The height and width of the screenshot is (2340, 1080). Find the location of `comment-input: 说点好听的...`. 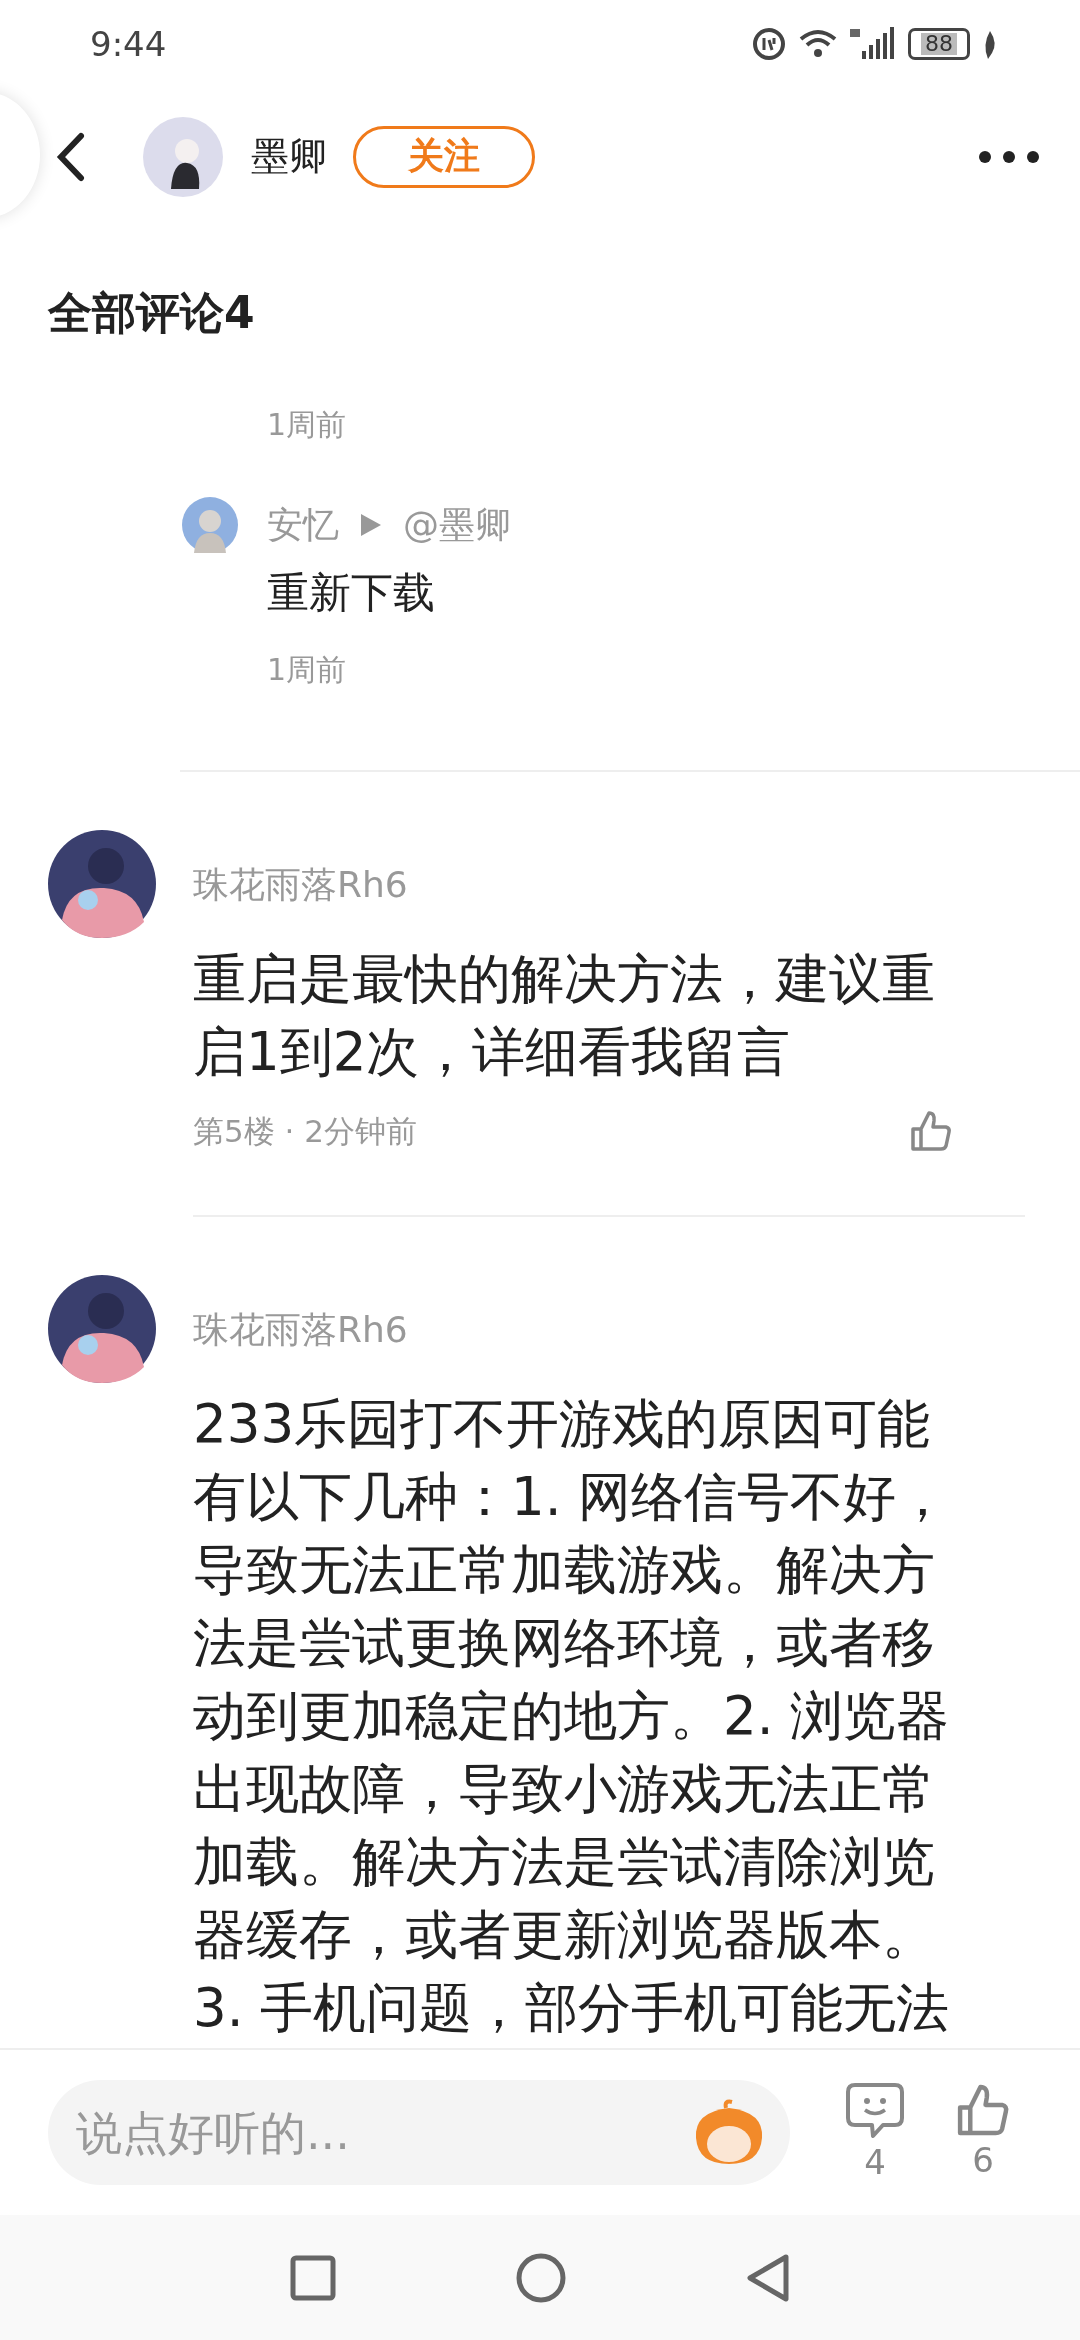

comment-input: 说点好听的... is located at coordinates (419, 2132).